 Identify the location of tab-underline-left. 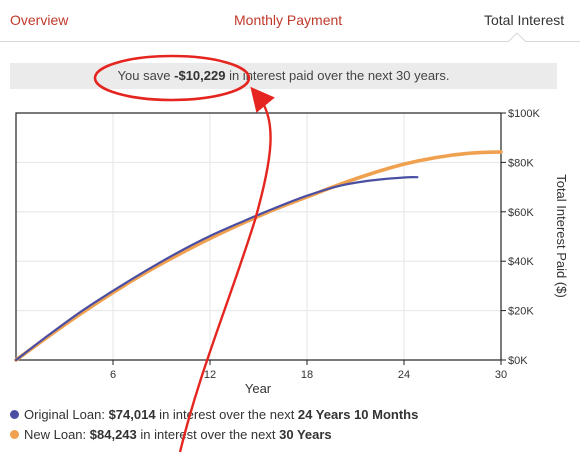
(254, 41).